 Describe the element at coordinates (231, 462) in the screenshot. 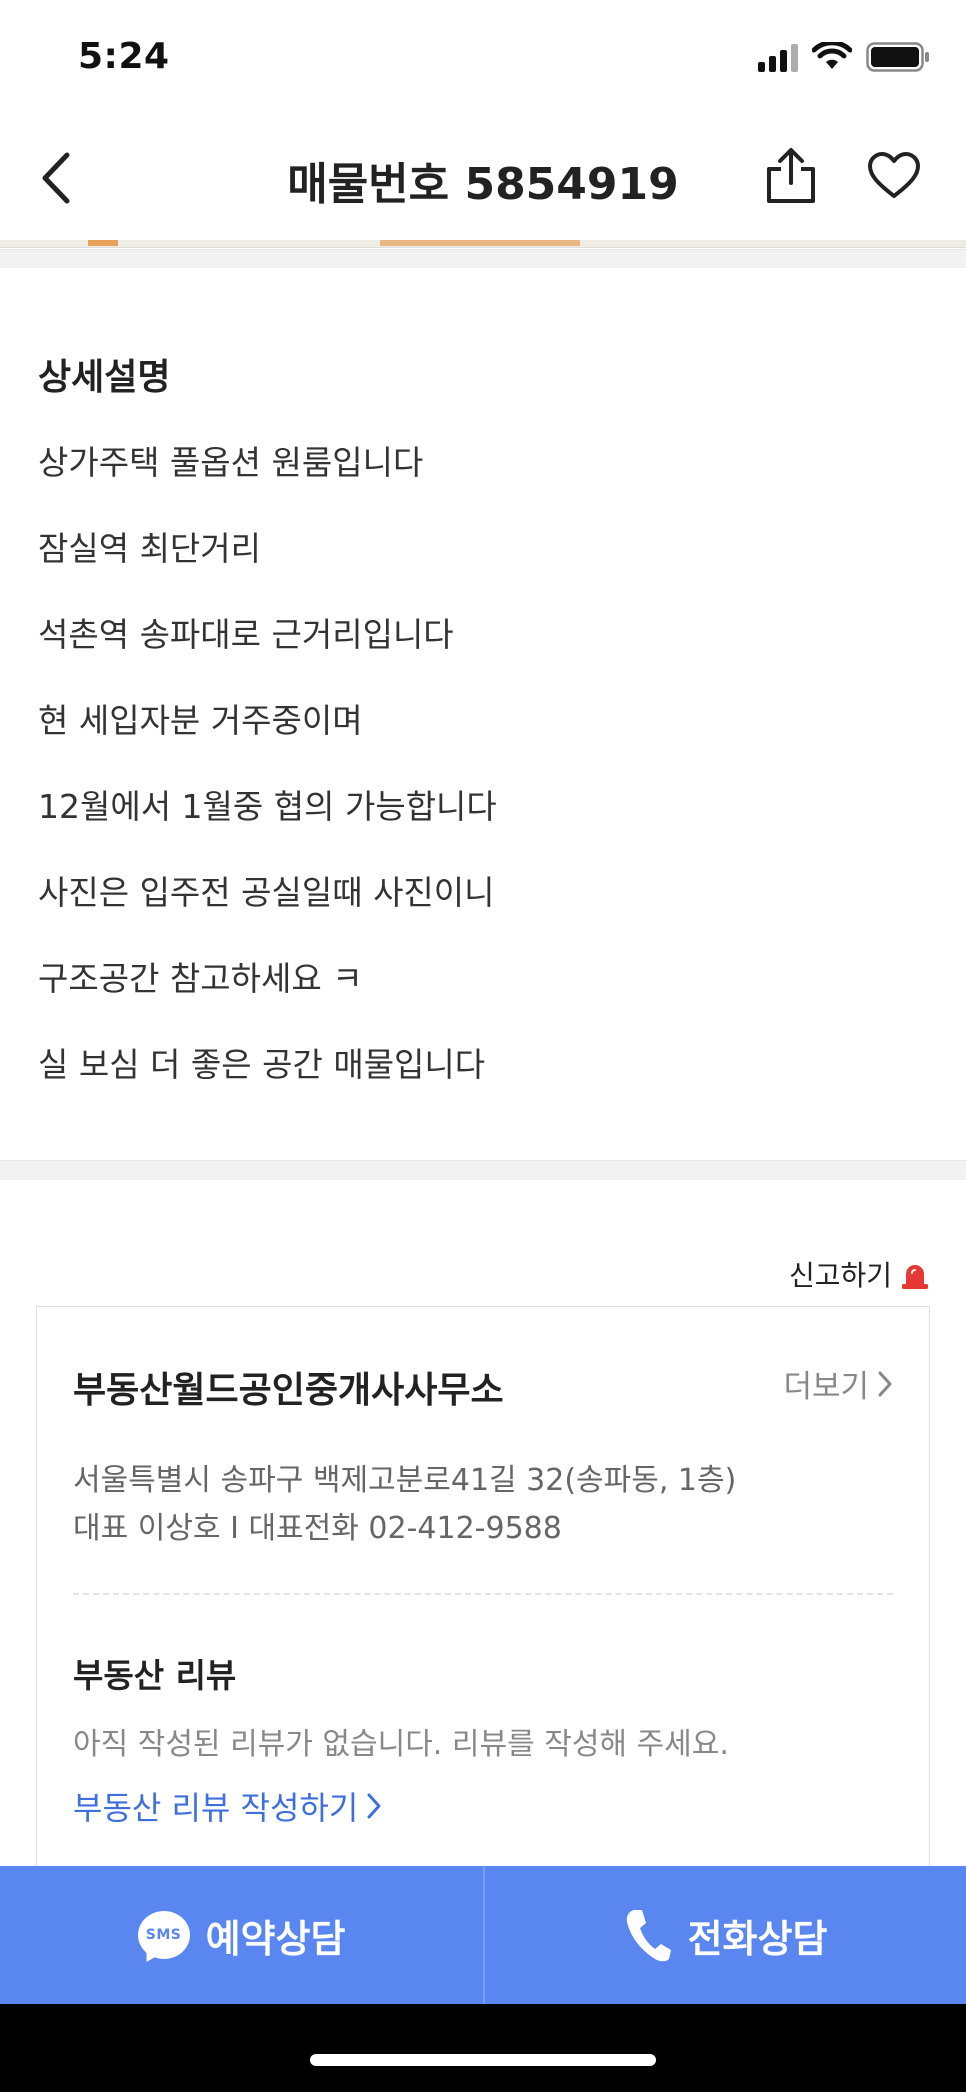

I see `description-line: 상가주택 풀옵션 원룸입니다` at that location.